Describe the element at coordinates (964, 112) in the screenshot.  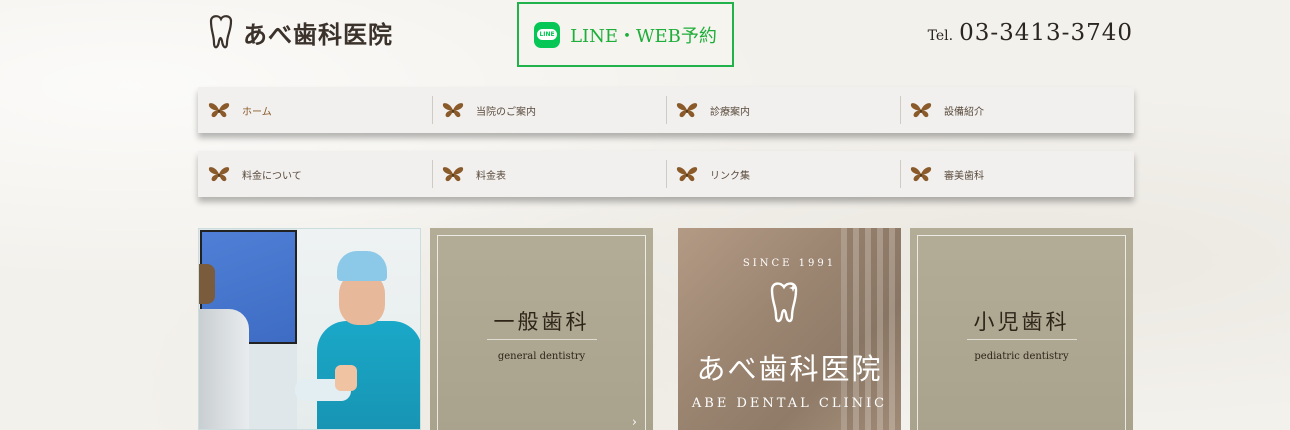
I see `nav-label: 設備紹介` at that location.